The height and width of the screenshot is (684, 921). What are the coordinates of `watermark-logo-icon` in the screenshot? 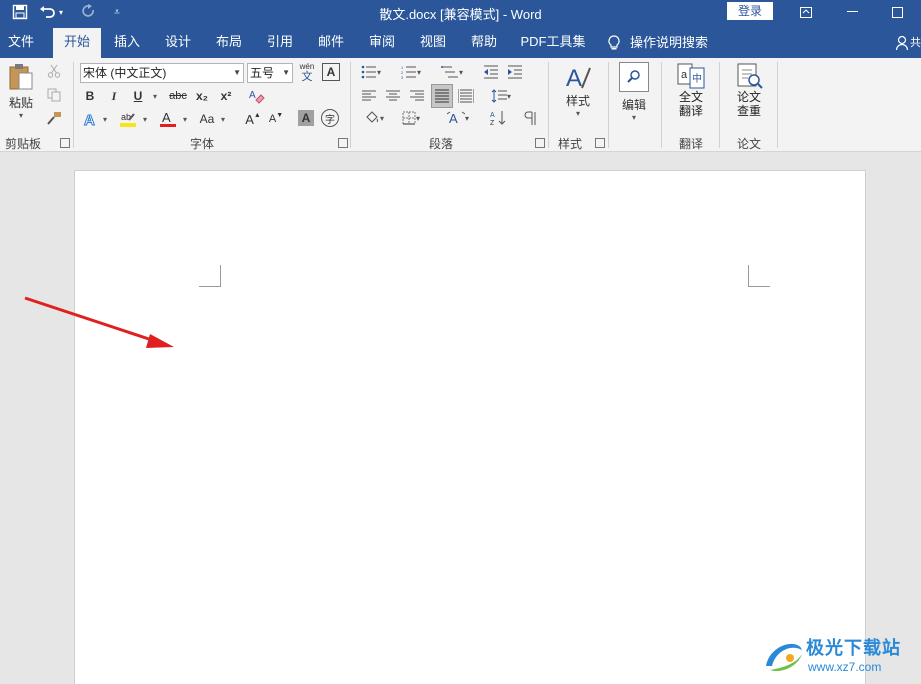 It's located at (784, 656).